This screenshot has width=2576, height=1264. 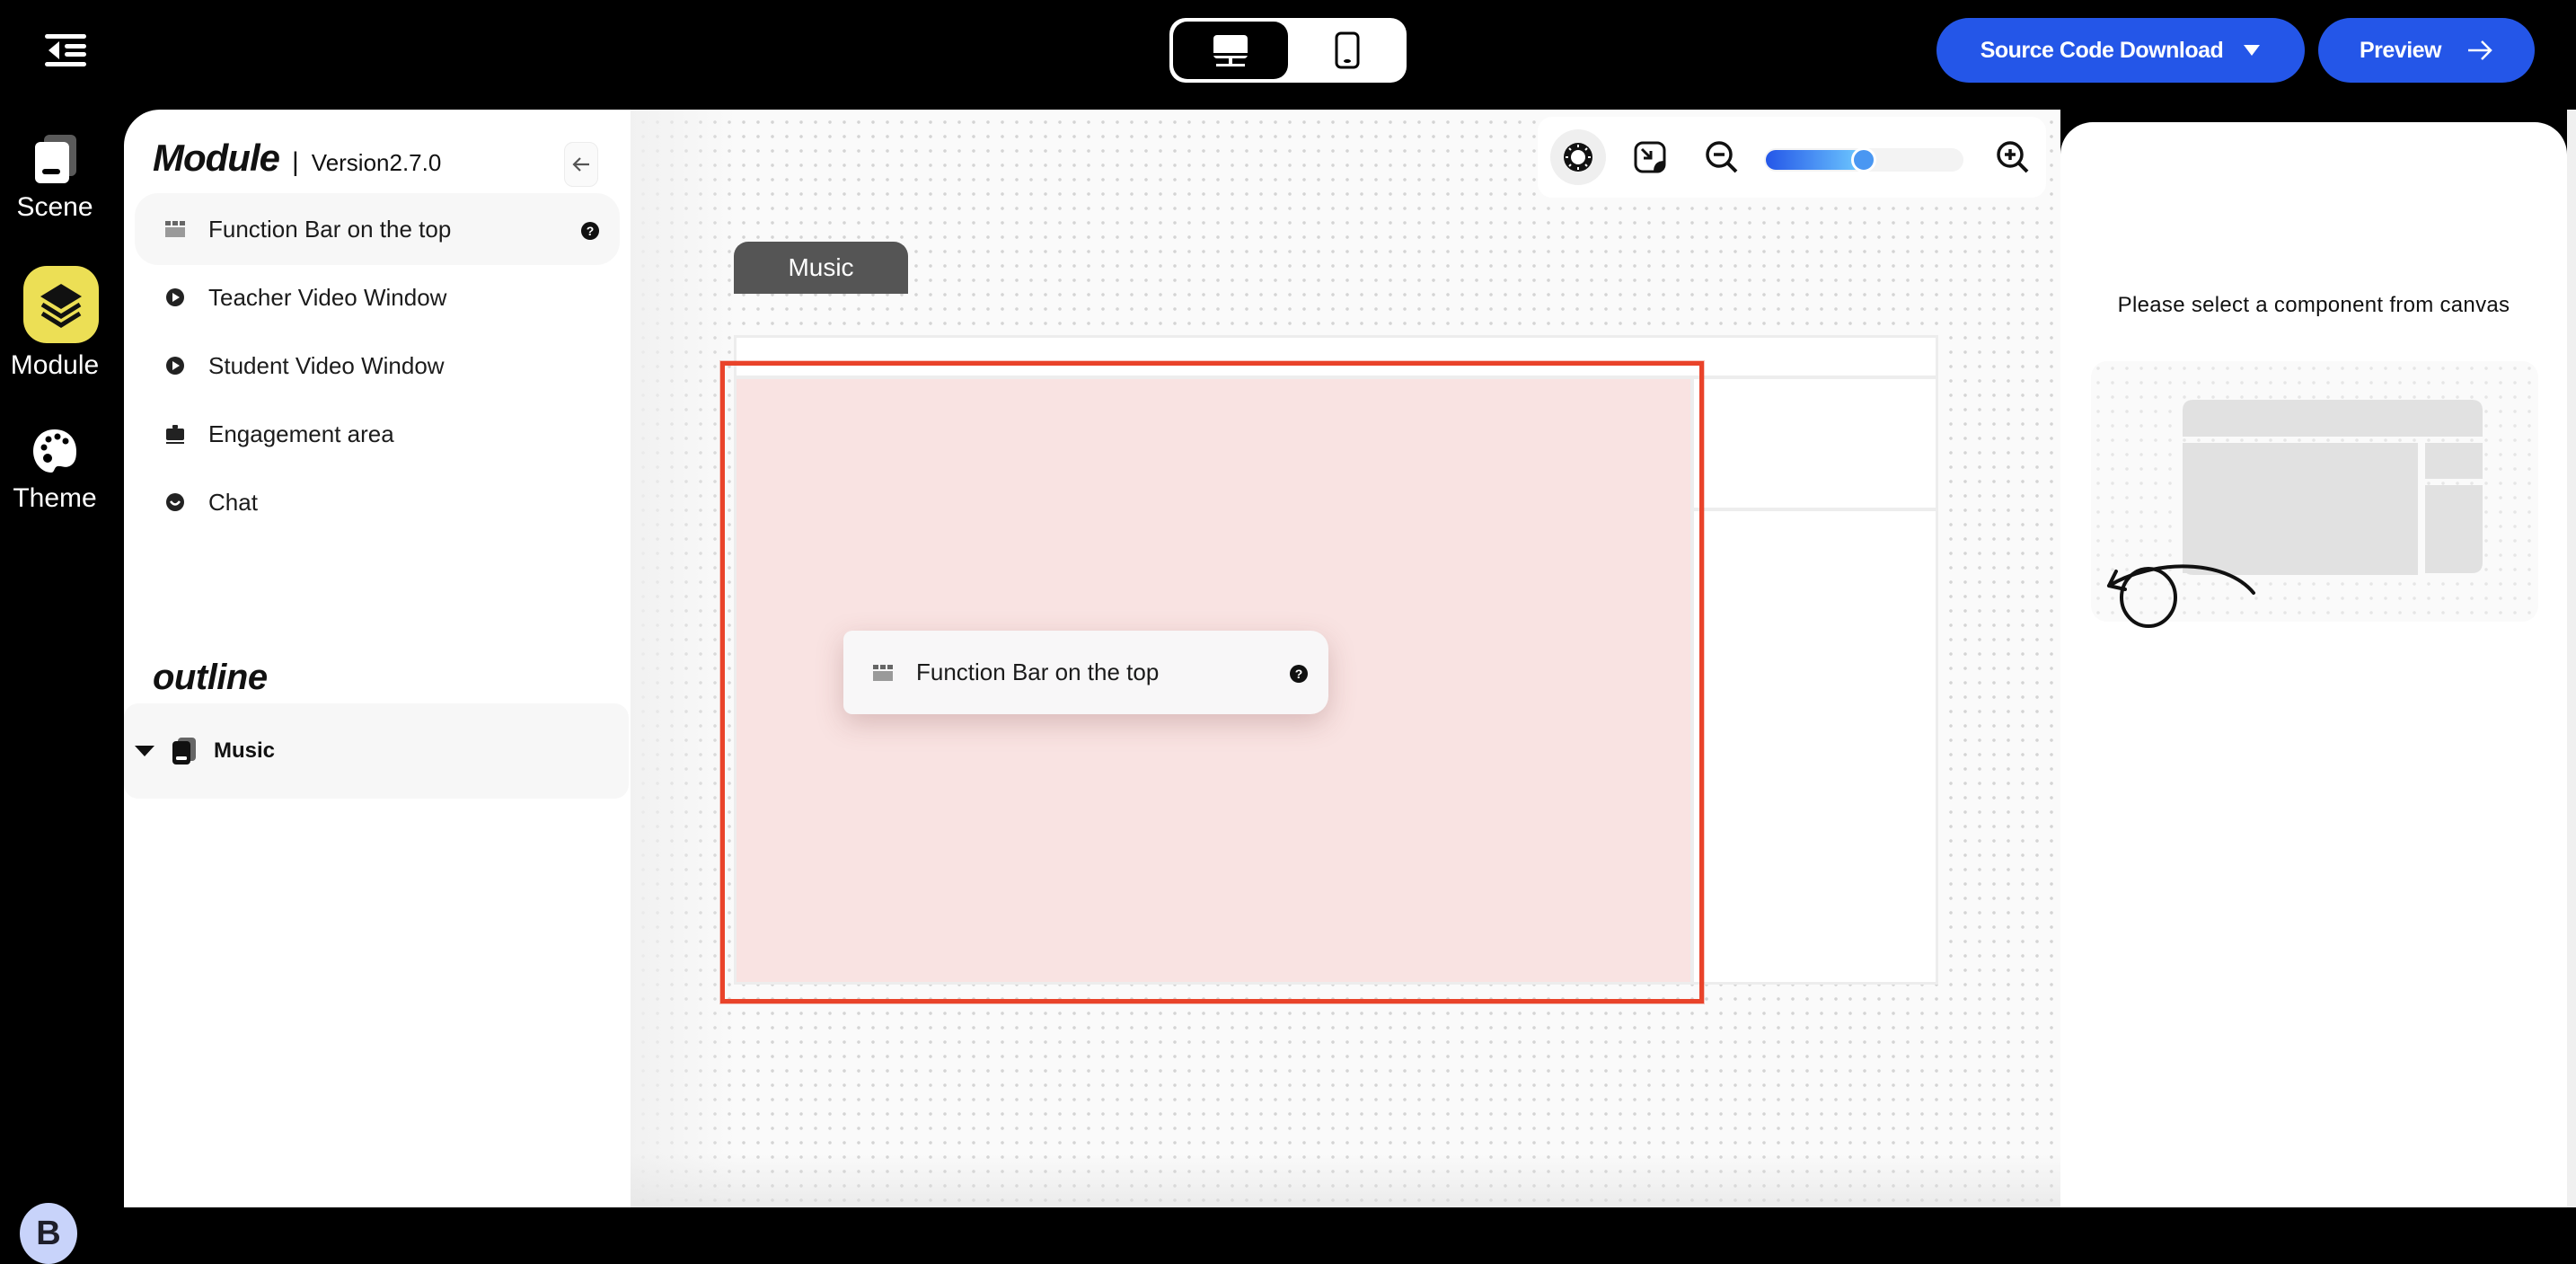 I want to click on top-bar: Source Code Download Preview, so click(x=1288, y=55).